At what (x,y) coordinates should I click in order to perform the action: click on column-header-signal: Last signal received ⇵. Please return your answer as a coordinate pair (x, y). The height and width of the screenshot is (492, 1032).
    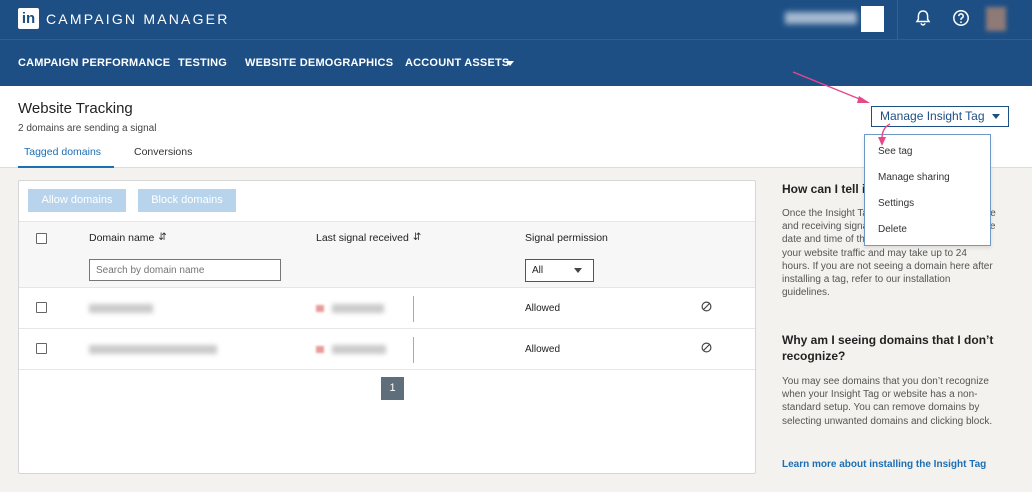
    Looking at the image, I should click on (368, 238).